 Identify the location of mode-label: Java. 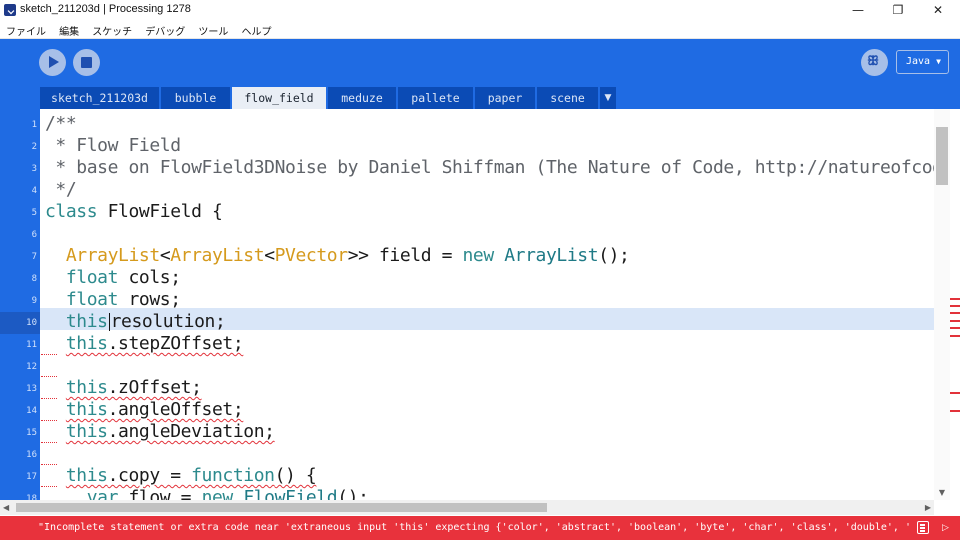
(918, 61).